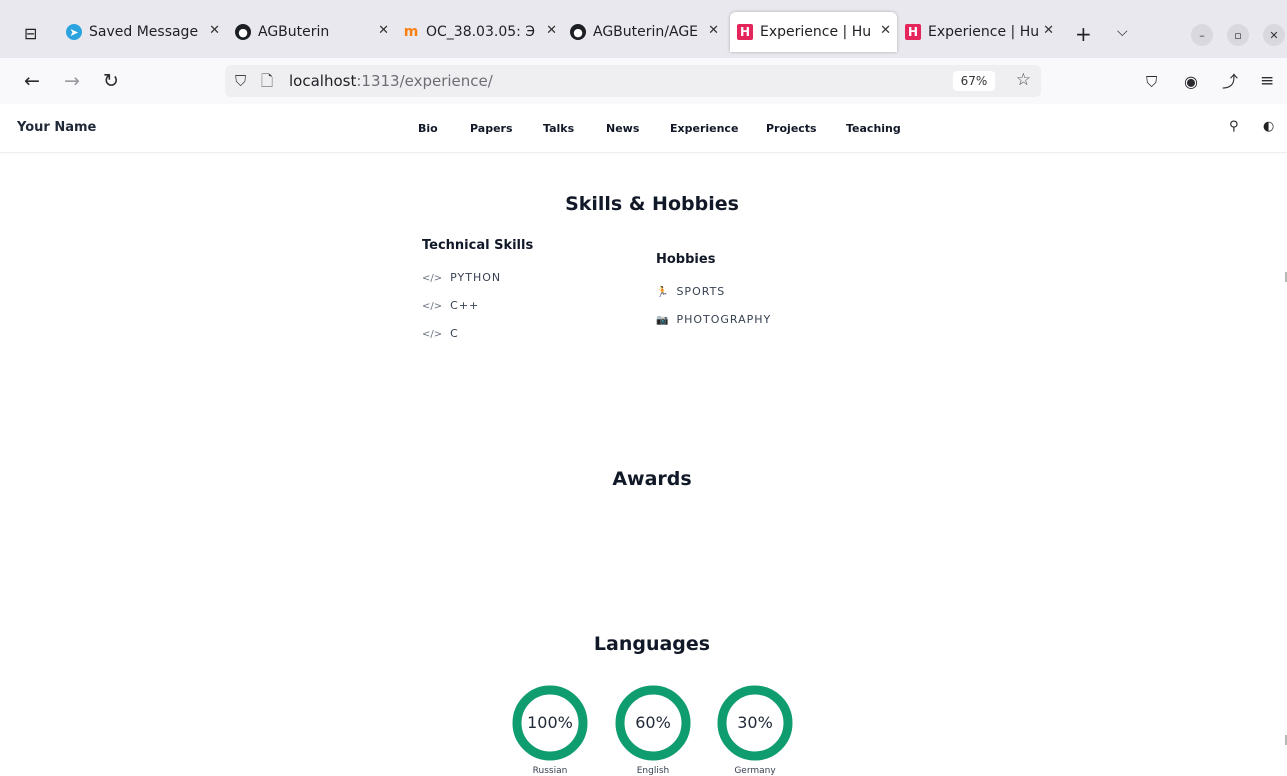 The height and width of the screenshot is (776, 1287). I want to click on url-text: localhost:1313/experience/, so click(391, 81).